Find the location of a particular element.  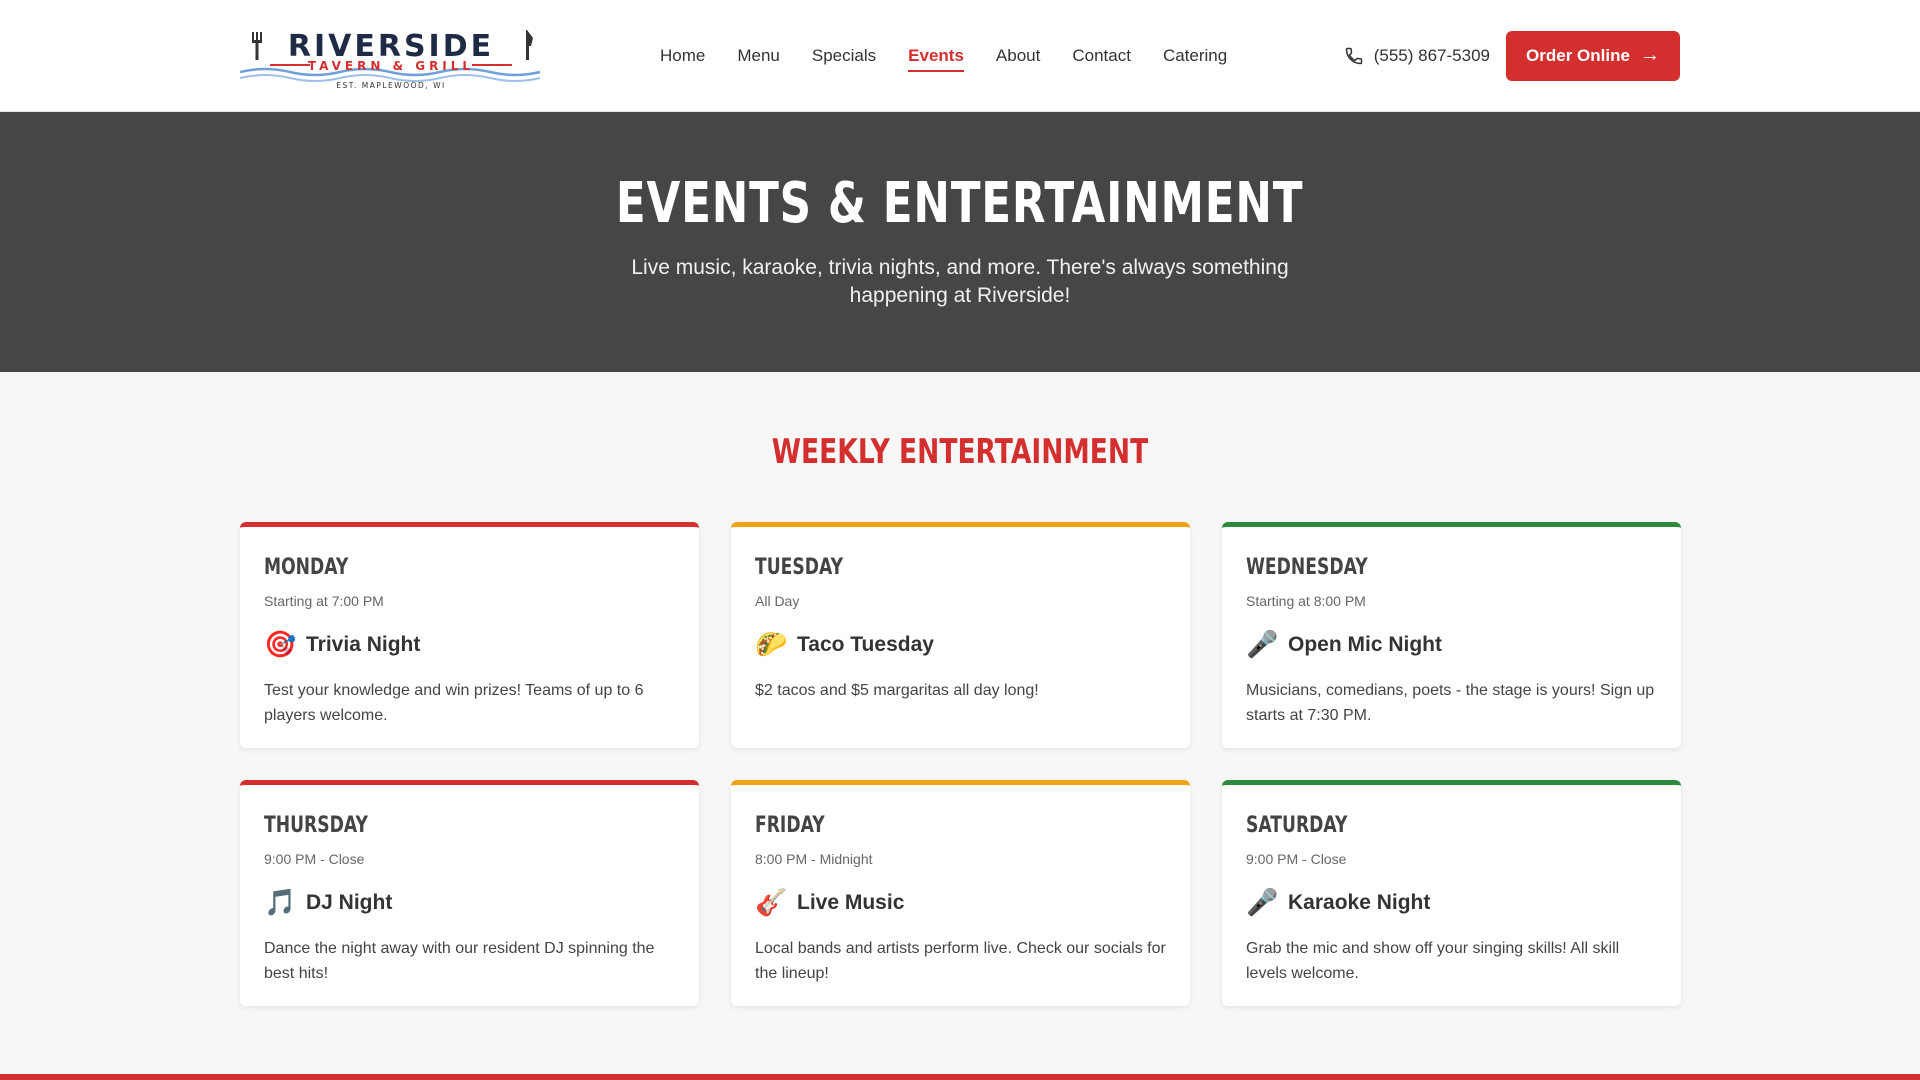

svg-text: EST. MAPLEWOOD, WI is located at coordinates (390, 85).